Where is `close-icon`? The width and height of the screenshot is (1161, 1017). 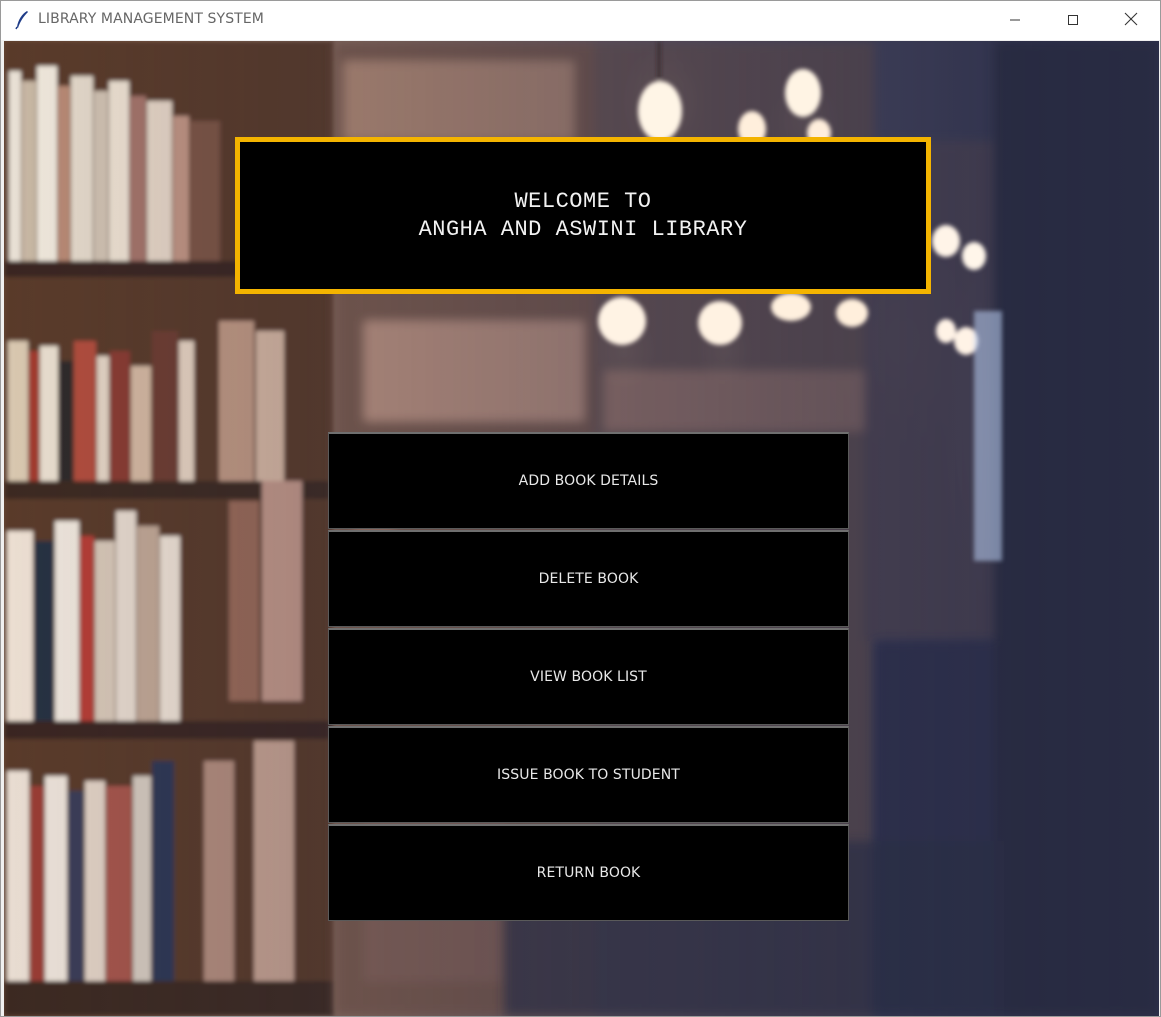
close-icon is located at coordinates (1131, 20).